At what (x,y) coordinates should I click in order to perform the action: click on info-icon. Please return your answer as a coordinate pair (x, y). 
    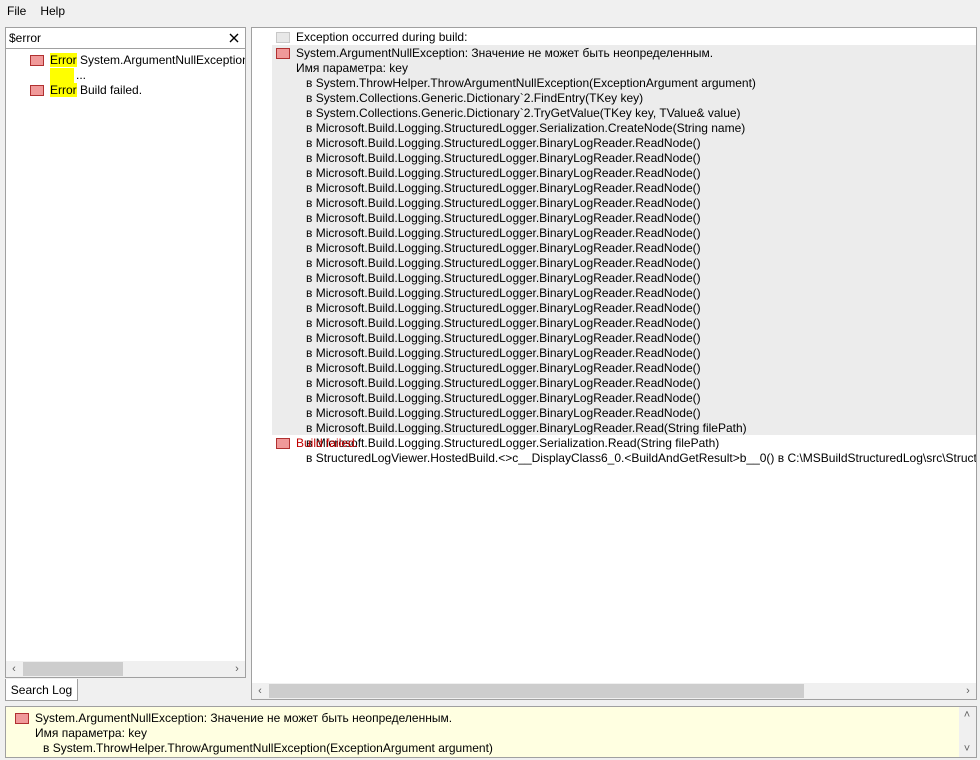
    Looking at the image, I should click on (283, 37).